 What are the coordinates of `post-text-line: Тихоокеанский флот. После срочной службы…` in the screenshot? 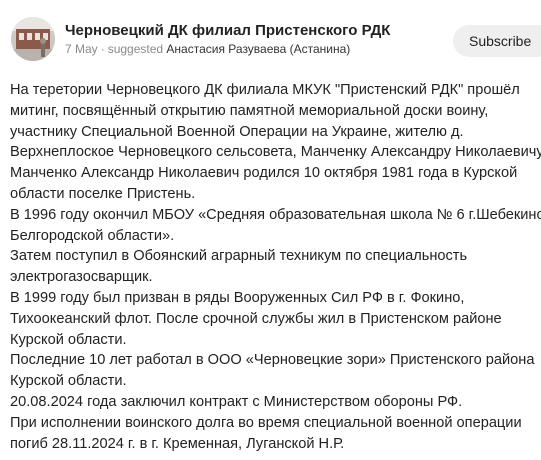 It's located at (256, 318).